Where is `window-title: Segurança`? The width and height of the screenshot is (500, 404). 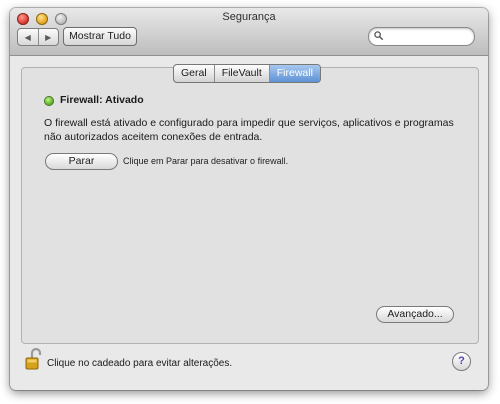
window-title: Segurança is located at coordinates (249, 17).